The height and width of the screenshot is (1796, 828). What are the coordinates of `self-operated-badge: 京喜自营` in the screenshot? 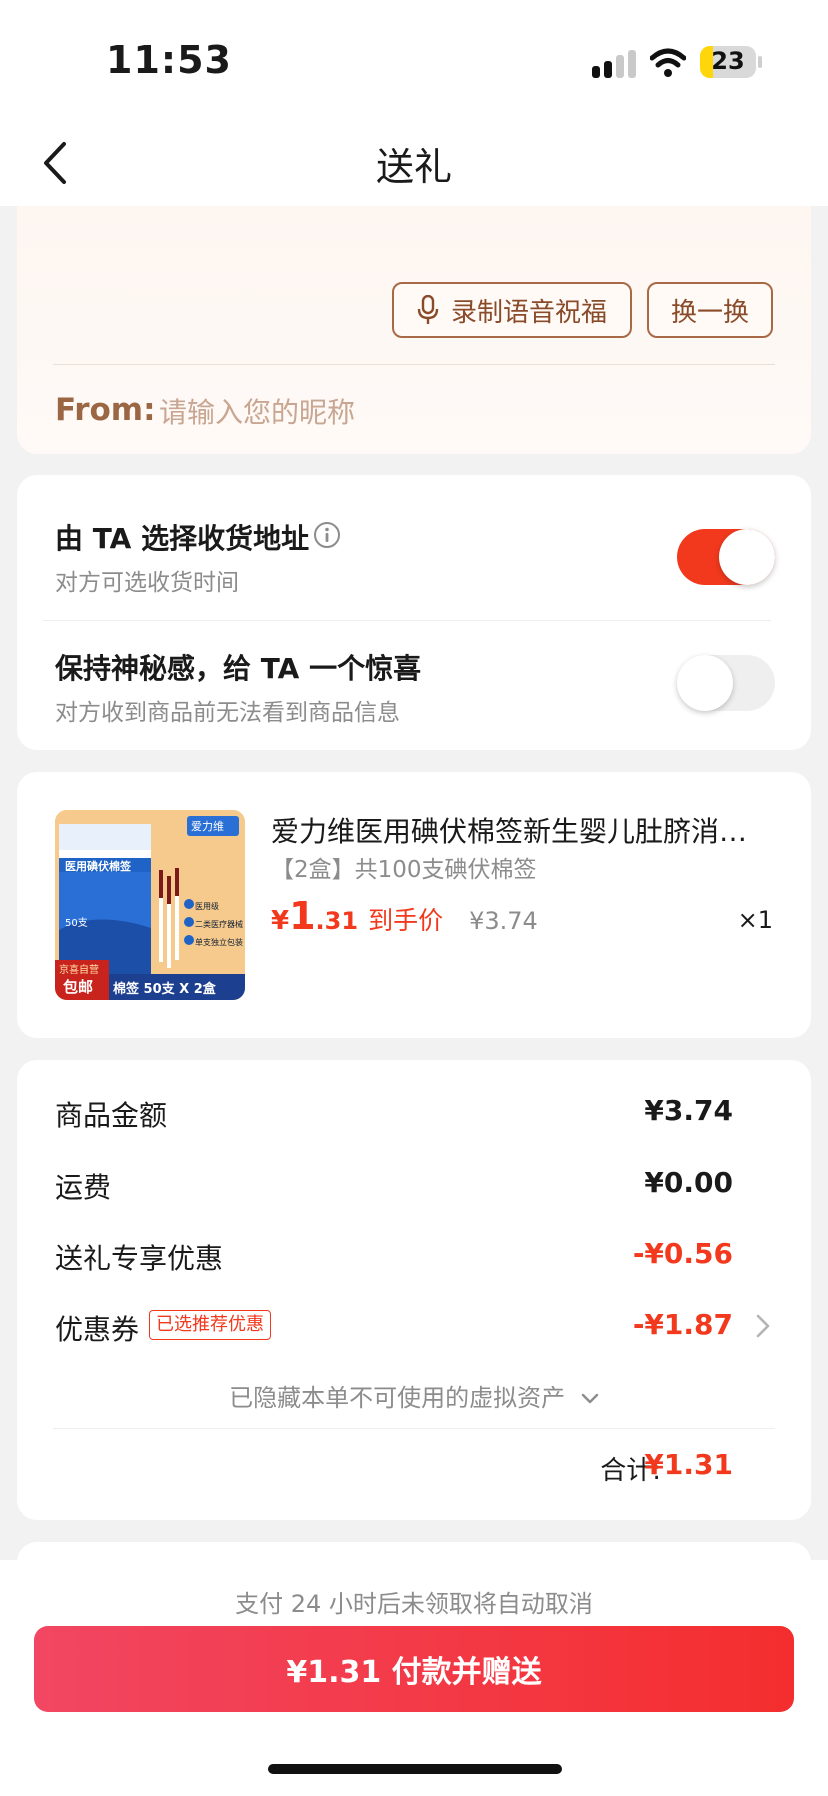 It's located at (79, 970).